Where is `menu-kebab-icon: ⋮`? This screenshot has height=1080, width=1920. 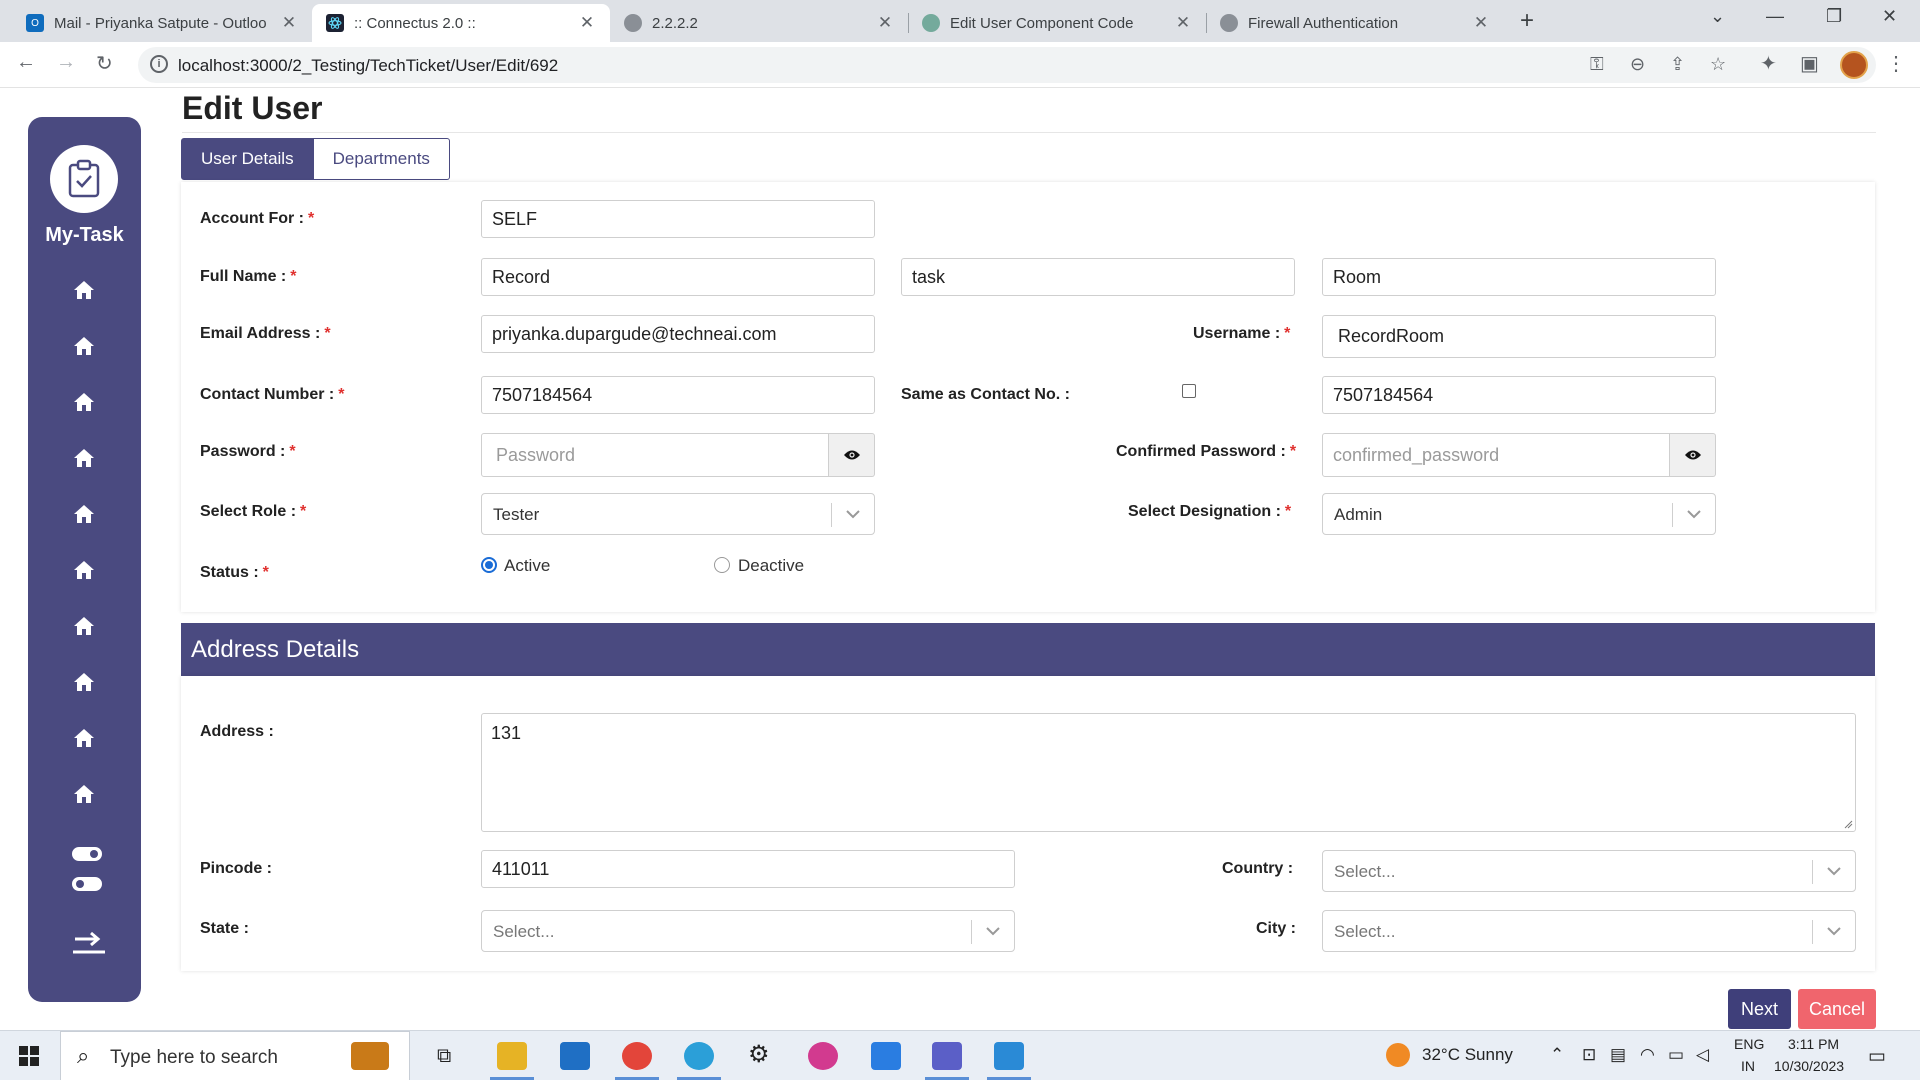 menu-kebab-icon: ⋮ is located at coordinates (1896, 63).